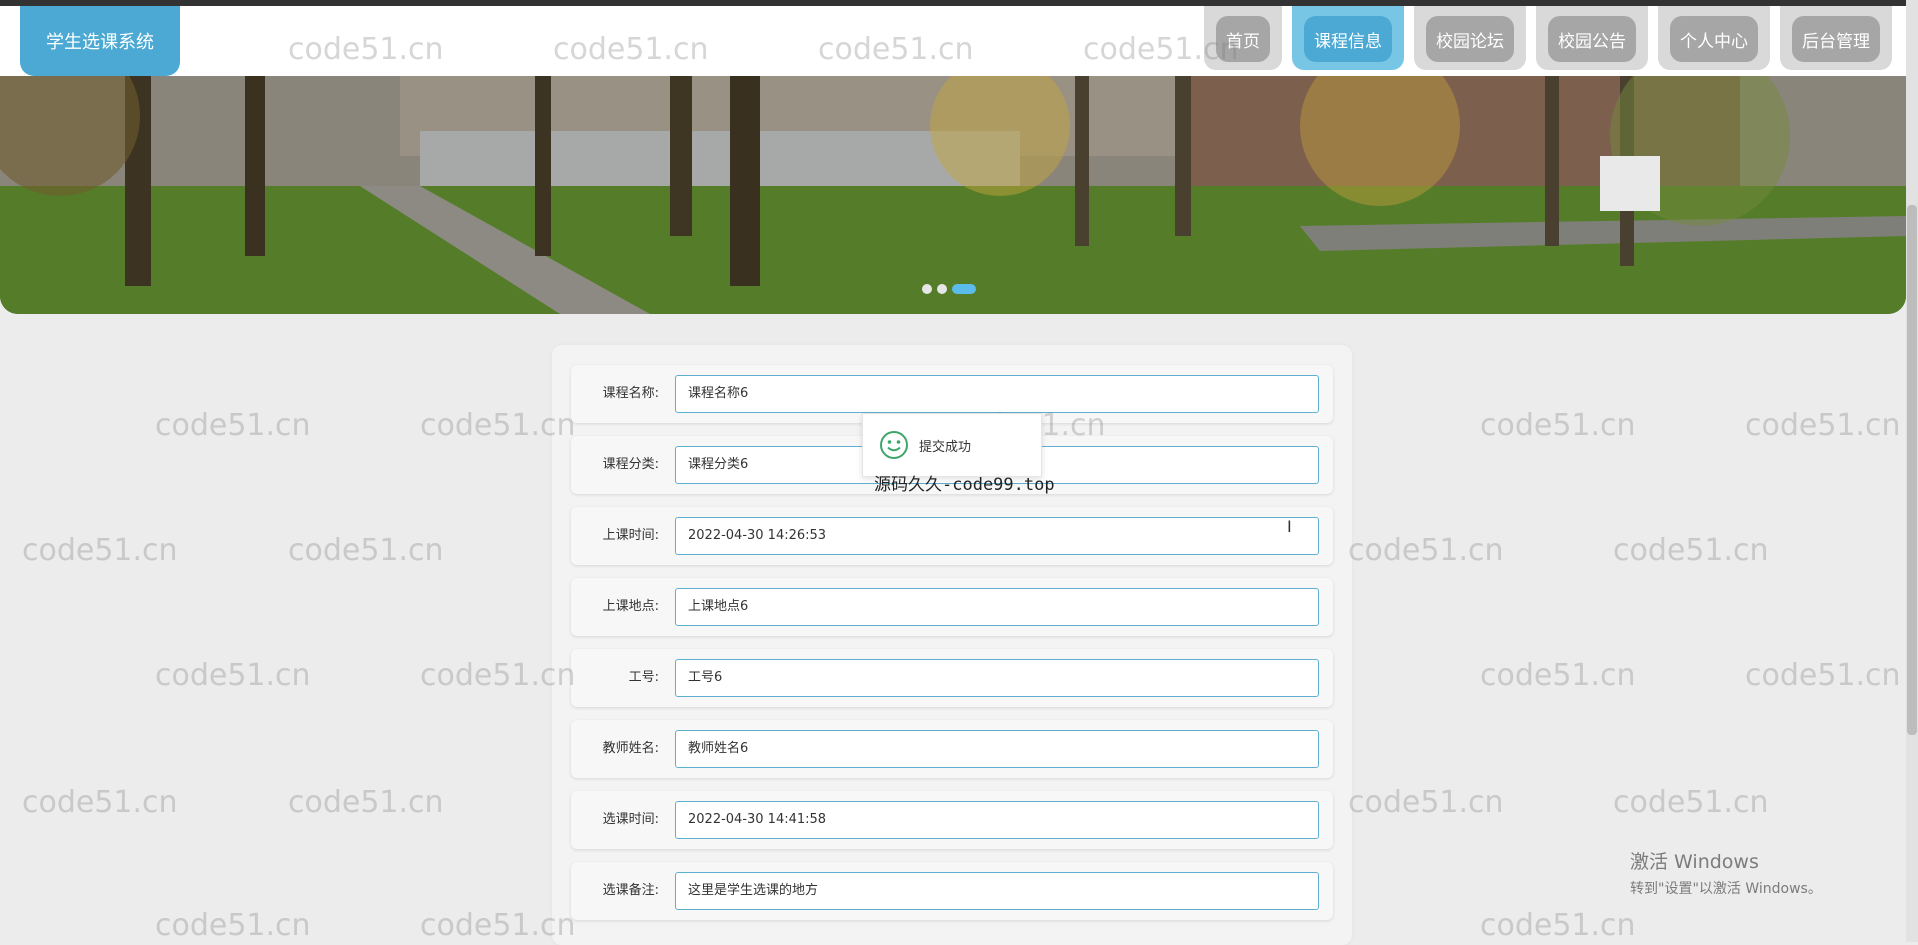 The height and width of the screenshot is (945, 1918). Describe the element at coordinates (964, 485) in the screenshot. I see `overlay-text: 源码久久-code99.top` at that location.